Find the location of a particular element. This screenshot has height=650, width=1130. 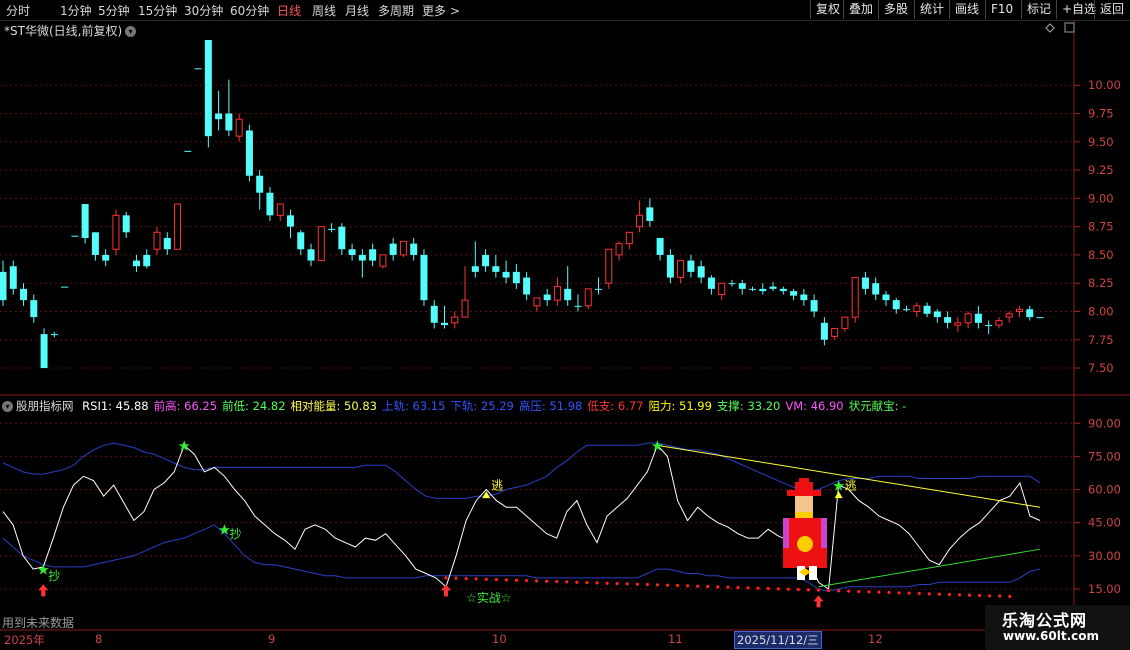

chevron-down-icon: ▾ is located at coordinates (131, 31).